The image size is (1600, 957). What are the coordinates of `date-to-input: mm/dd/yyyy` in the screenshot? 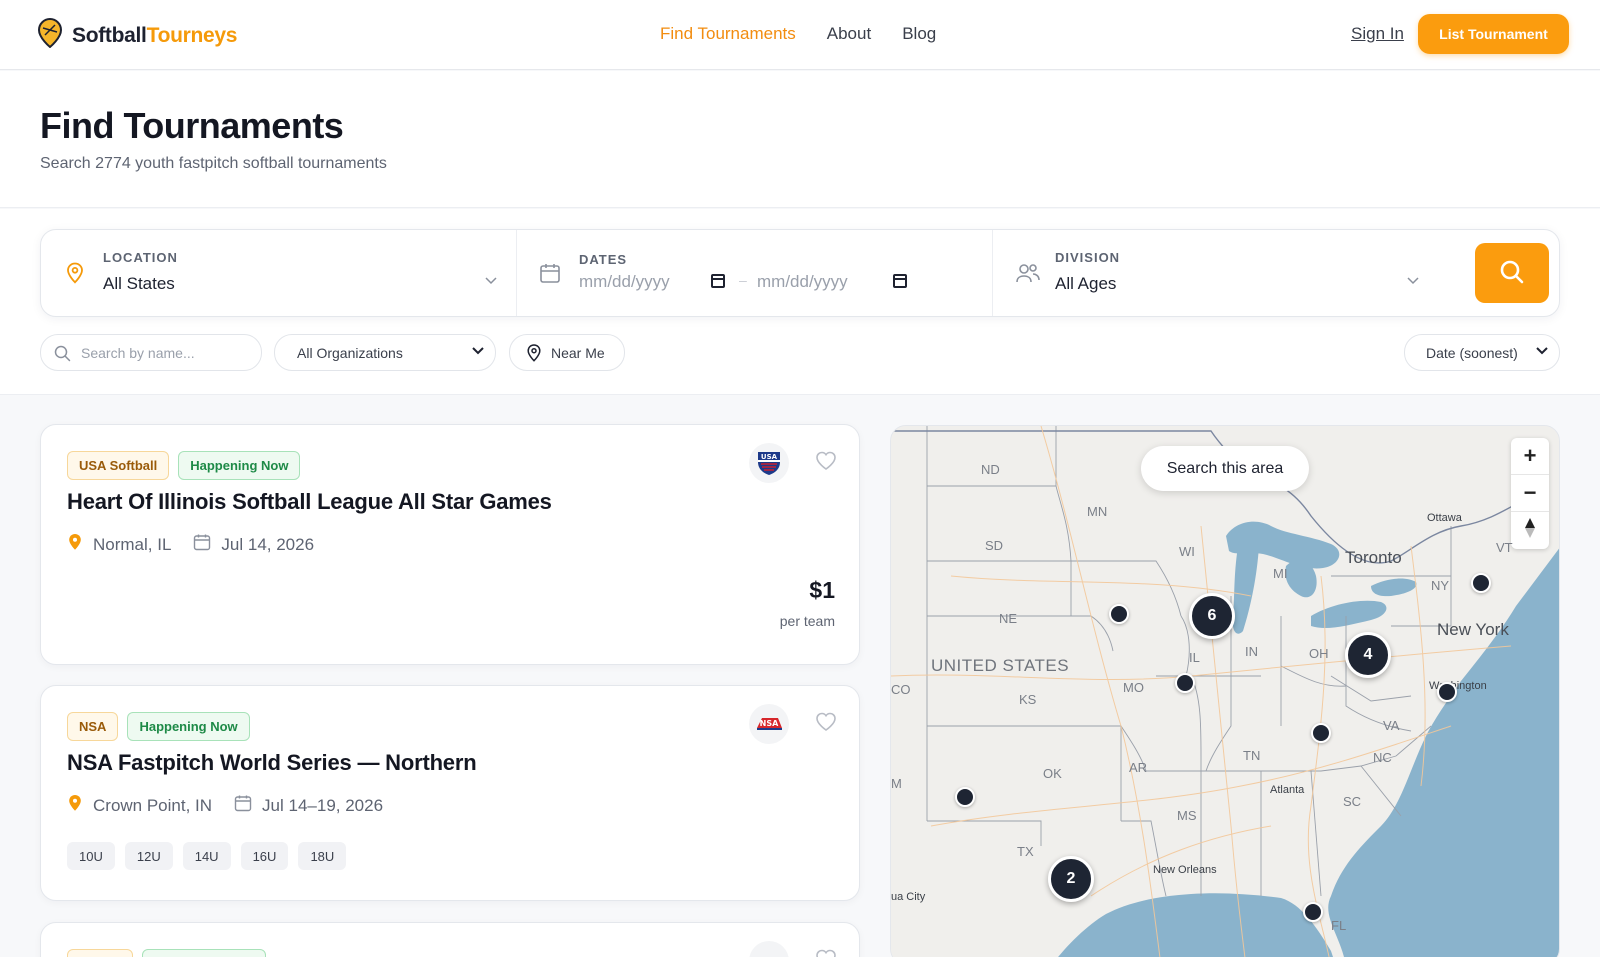 It's located at (802, 282).